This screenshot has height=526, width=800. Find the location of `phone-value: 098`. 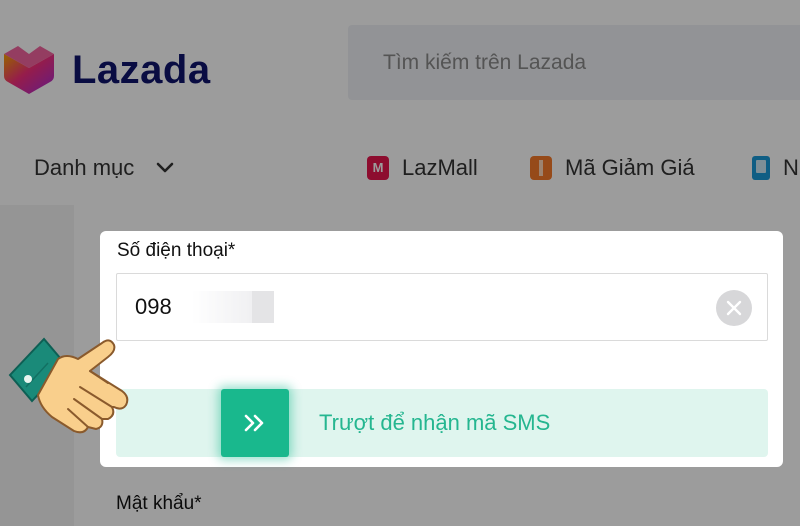

phone-value: 098 is located at coordinates (153, 307).